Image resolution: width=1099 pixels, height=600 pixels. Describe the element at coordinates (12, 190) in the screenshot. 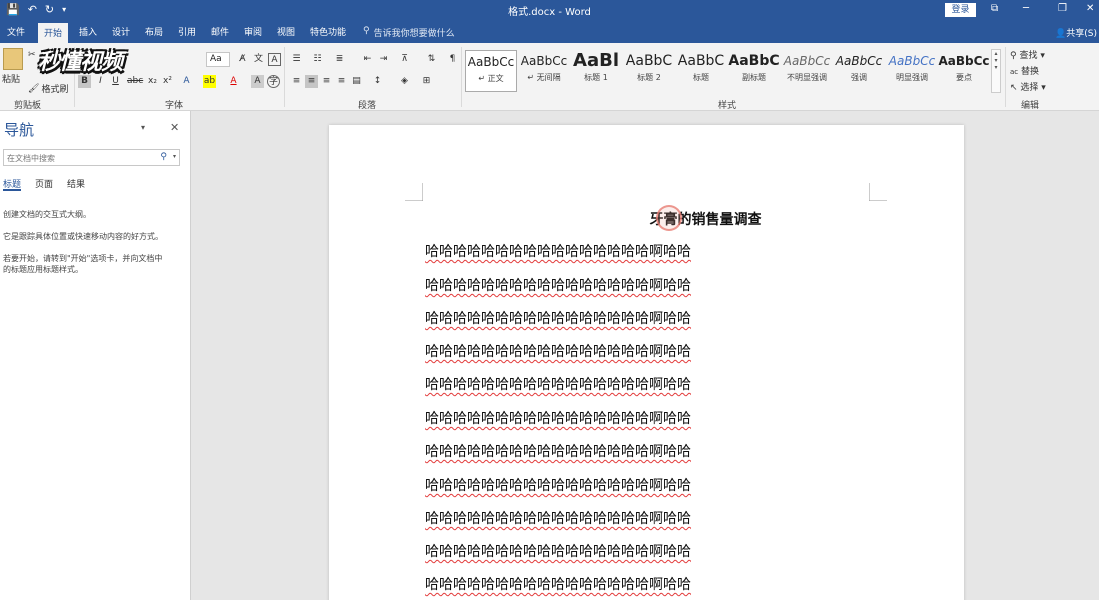

I see `active-tab-underline` at that location.